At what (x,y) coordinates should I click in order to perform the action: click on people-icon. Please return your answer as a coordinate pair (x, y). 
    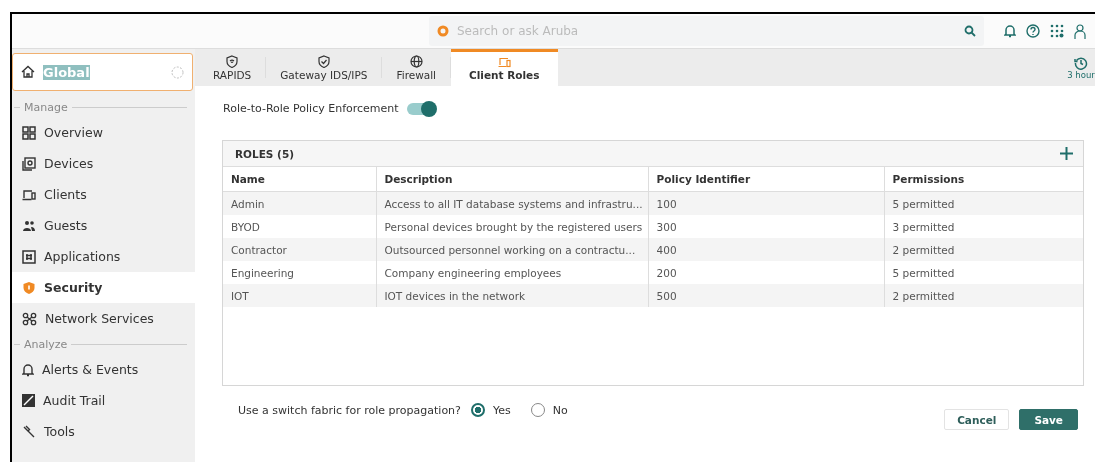
    Looking at the image, I should click on (29, 225).